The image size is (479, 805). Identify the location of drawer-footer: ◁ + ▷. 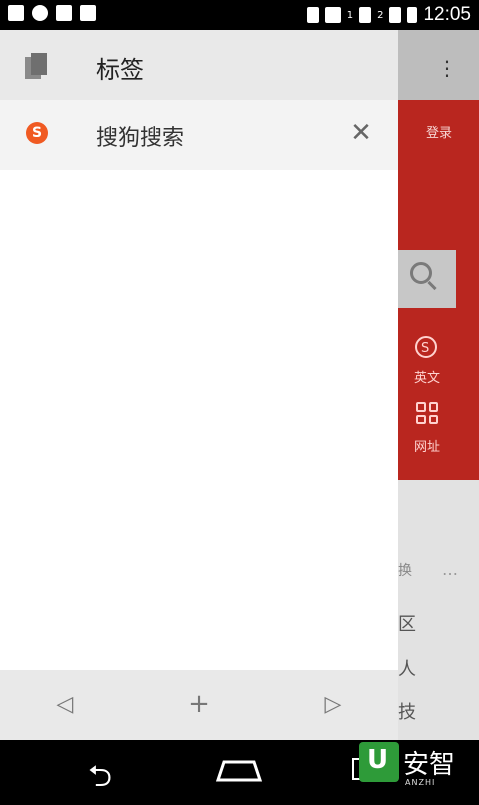
(199, 705).